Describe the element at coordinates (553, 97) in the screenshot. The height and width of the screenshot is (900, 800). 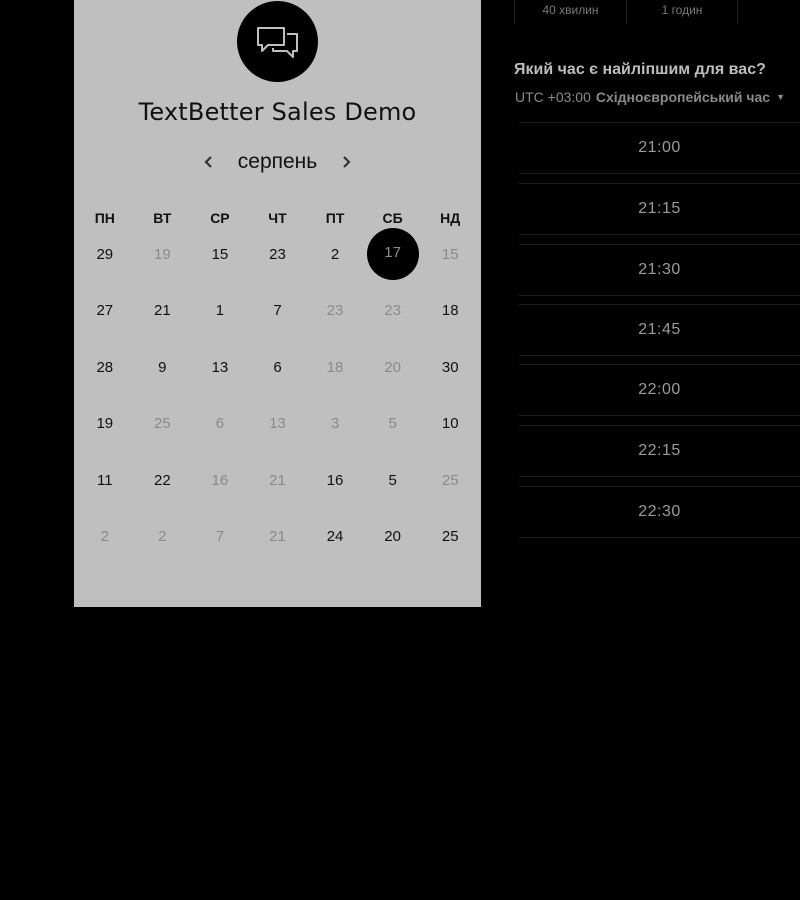
I see `timezone-offset: UTC +03:00` at that location.